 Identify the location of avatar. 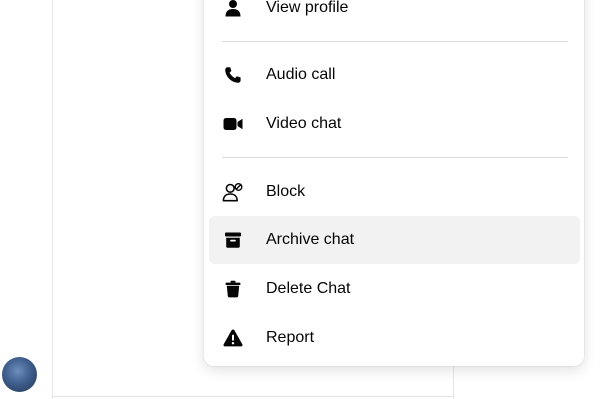
(19, 374).